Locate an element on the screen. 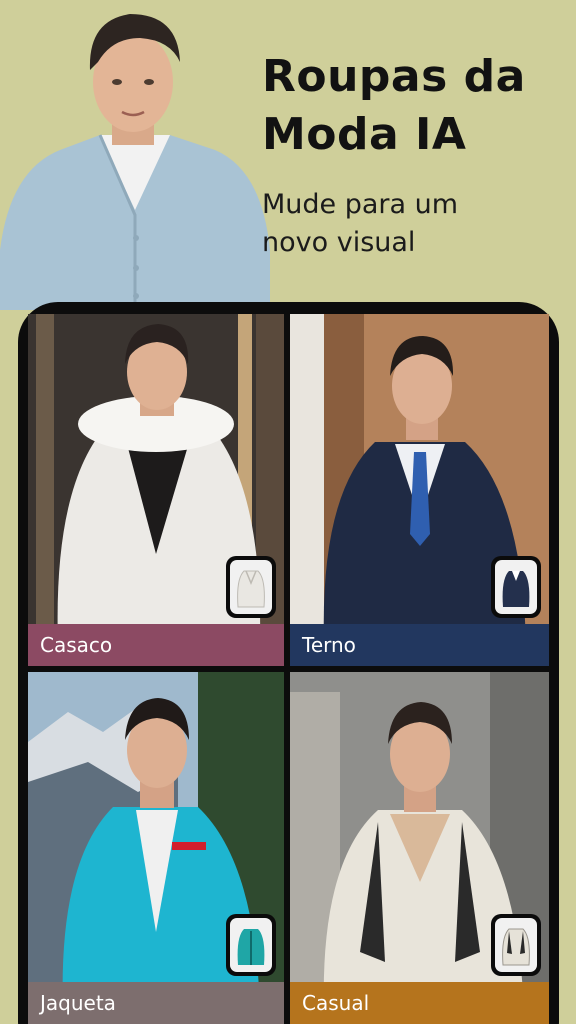 This screenshot has width=576, height=1024. style-label-bar: Casaco is located at coordinates (156, 645).